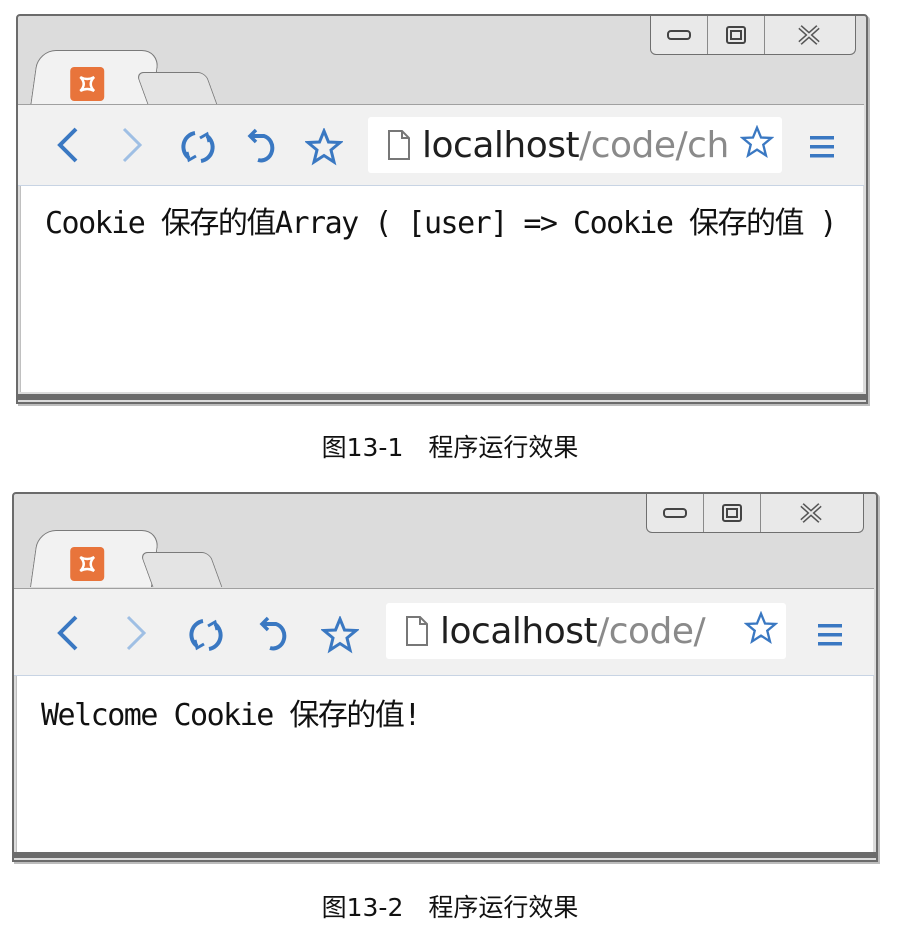 The image size is (900, 931). Describe the element at coordinates (231, 715) in the screenshot. I see `content-text: Welcome Cookie 保存的值!` at that location.